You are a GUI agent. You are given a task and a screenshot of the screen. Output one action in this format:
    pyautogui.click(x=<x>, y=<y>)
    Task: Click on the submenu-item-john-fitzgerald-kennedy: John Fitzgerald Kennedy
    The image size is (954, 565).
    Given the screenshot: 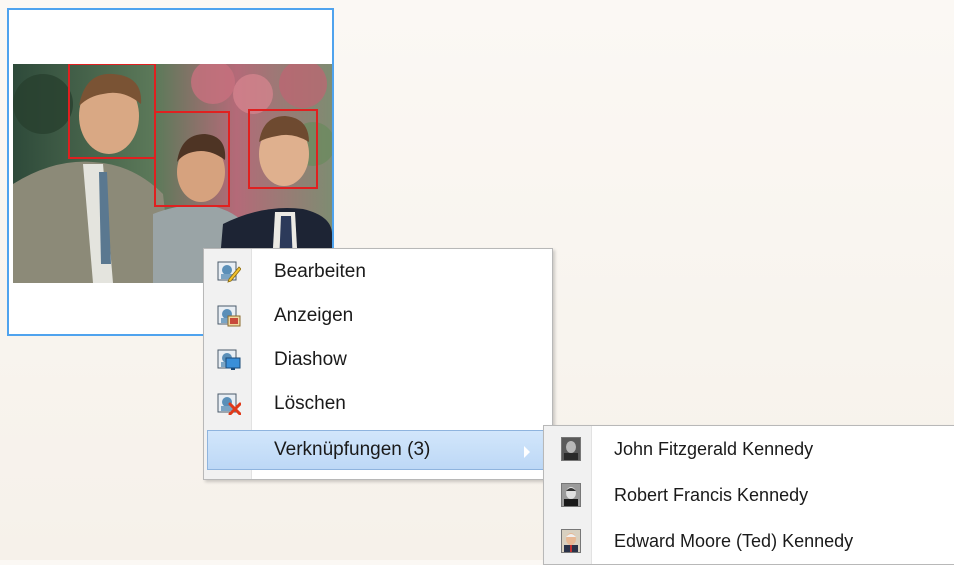 What is the action you would take?
    pyautogui.click(x=750, y=449)
    